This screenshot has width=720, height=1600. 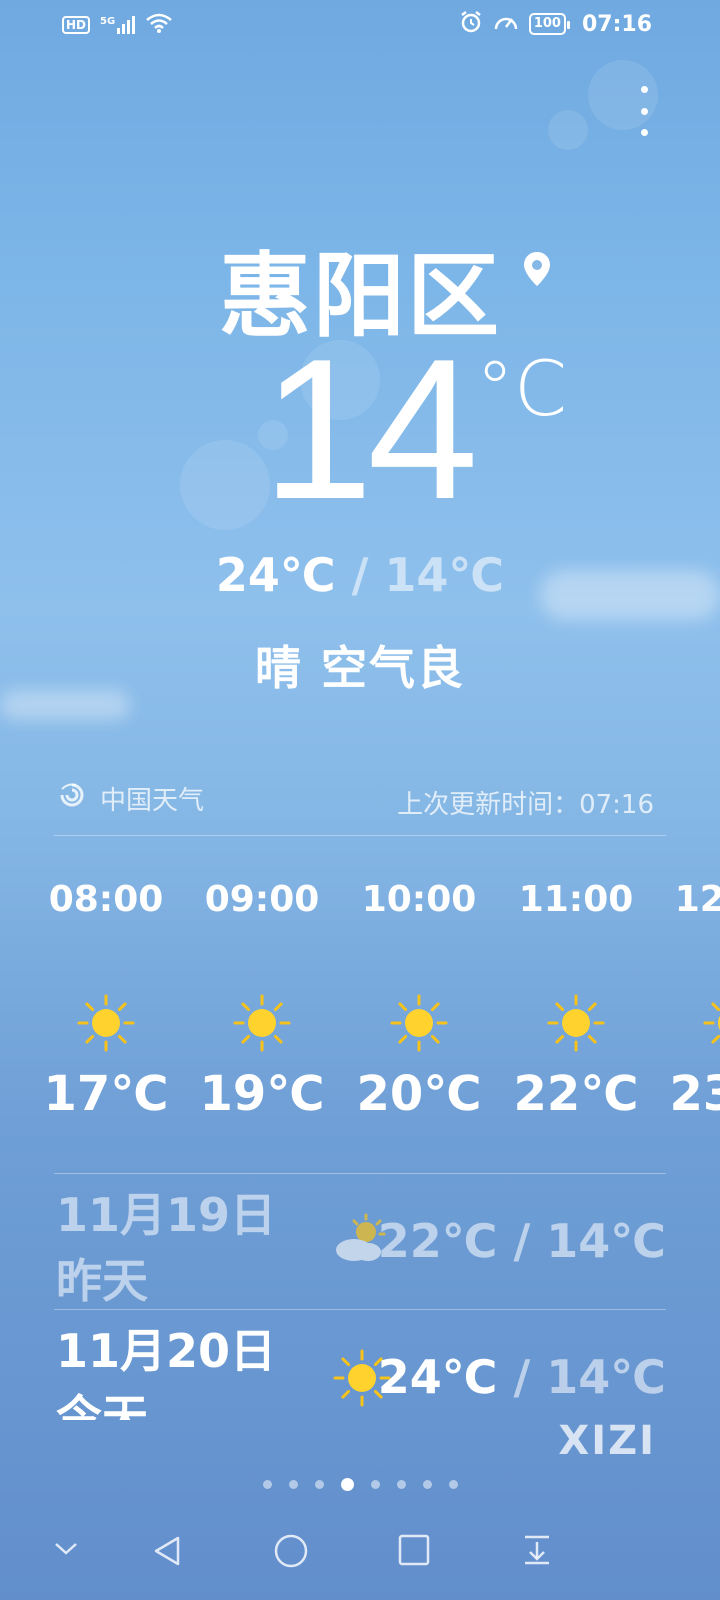 I want to click on more-options-button, so click(x=644, y=111).